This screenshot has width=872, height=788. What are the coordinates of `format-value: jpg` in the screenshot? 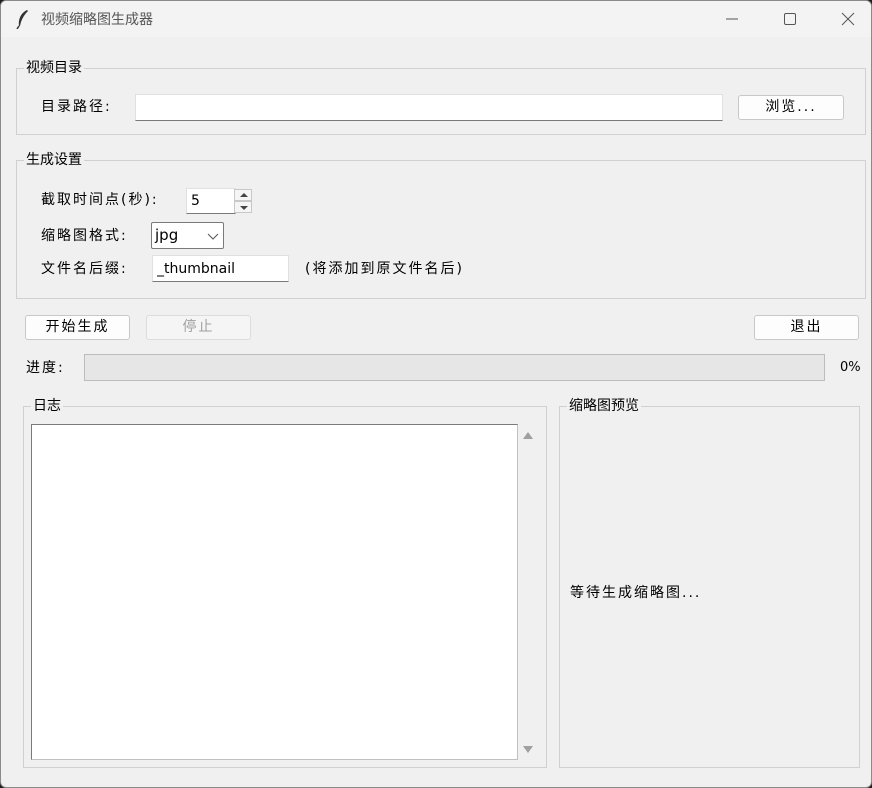 It's located at (167, 235).